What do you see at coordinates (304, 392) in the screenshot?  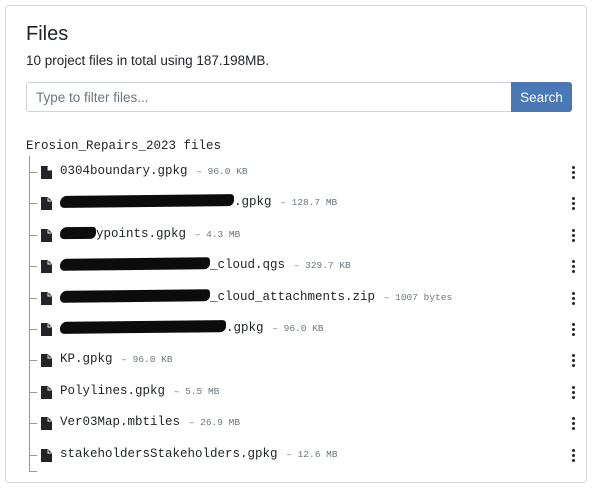 I see `file-row: Polylines.gpkg – 5.5 MB` at bounding box center [304, 392].